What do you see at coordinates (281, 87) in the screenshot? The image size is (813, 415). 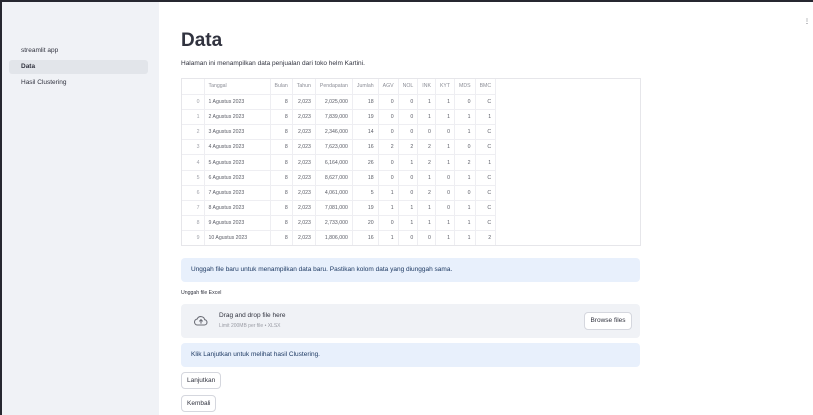 I see `table-header-cell: Bulan` at bounding box center [281, 87].